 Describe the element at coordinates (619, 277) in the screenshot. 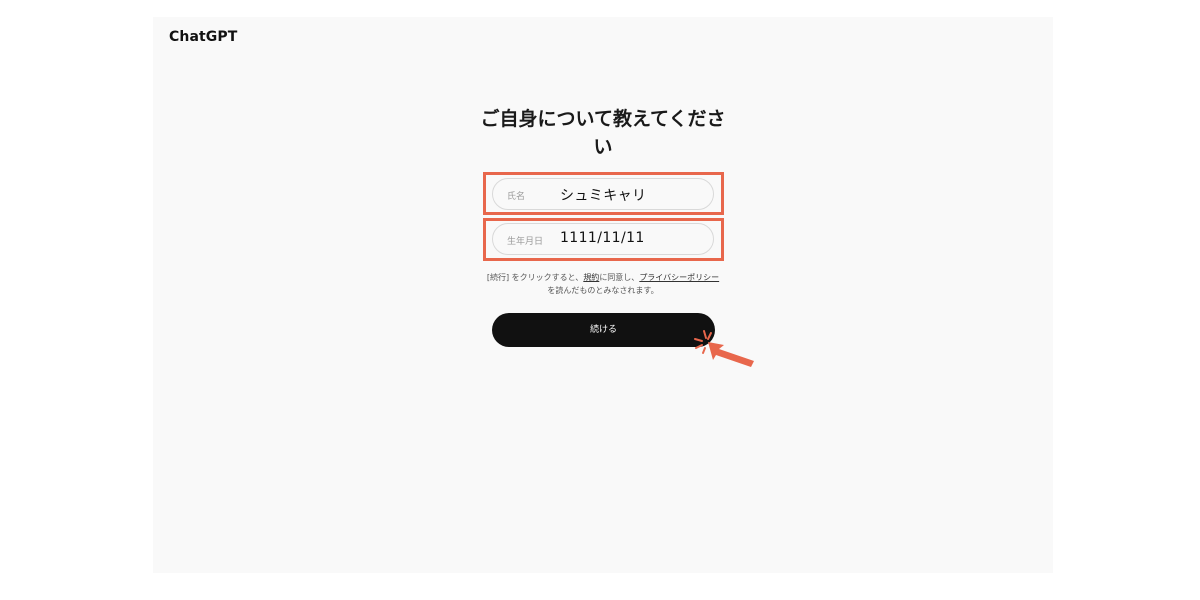

I see `terms-middle: に同意し、` at that location.